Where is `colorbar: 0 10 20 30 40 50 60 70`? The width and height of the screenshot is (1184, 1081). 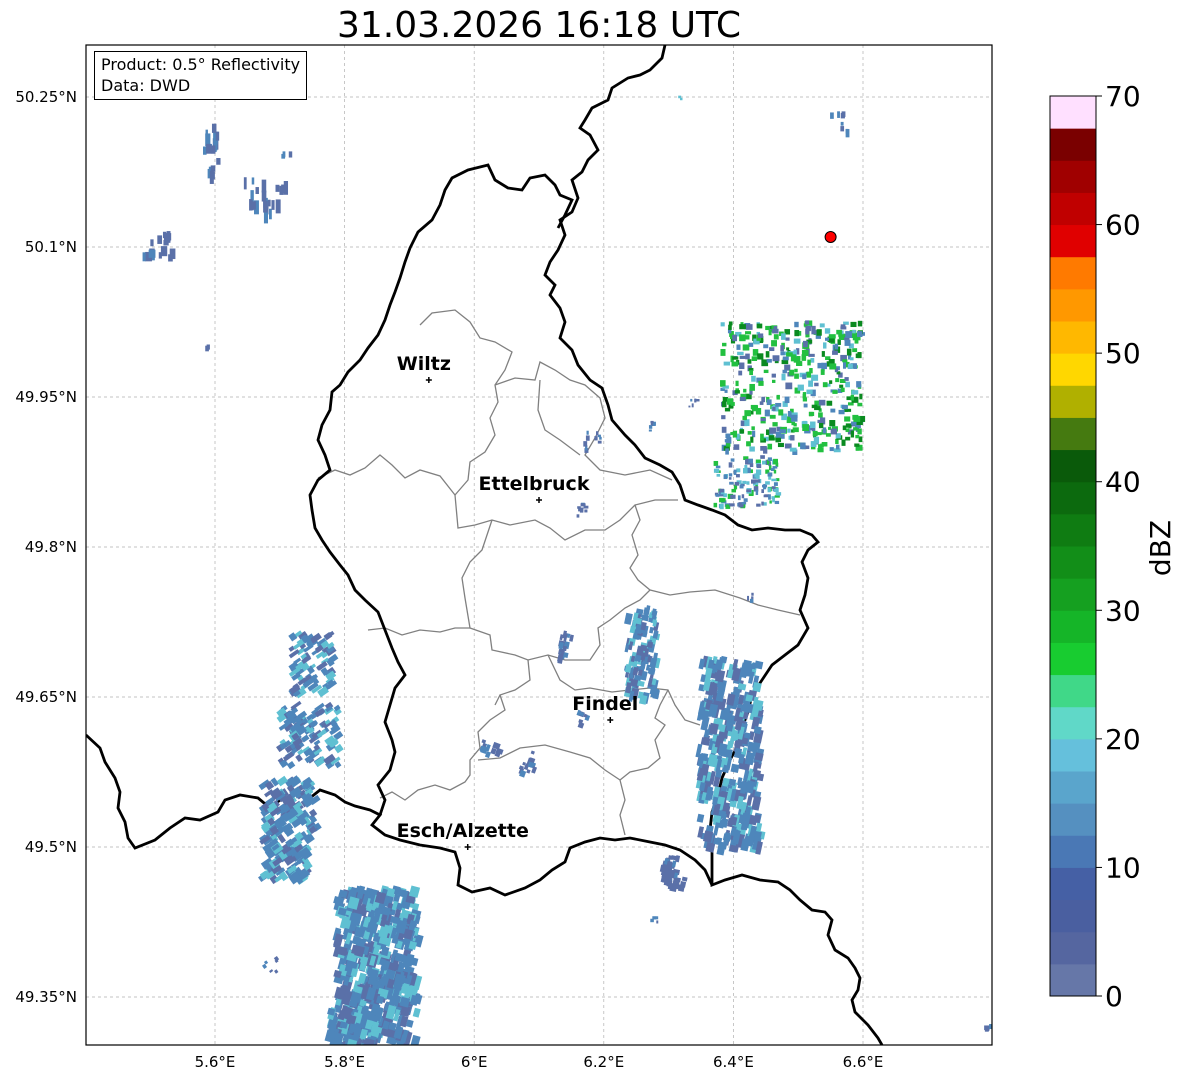
colorbar: 0 10 20 30 40 50 60 70 is located at coordinates (1095, 546).